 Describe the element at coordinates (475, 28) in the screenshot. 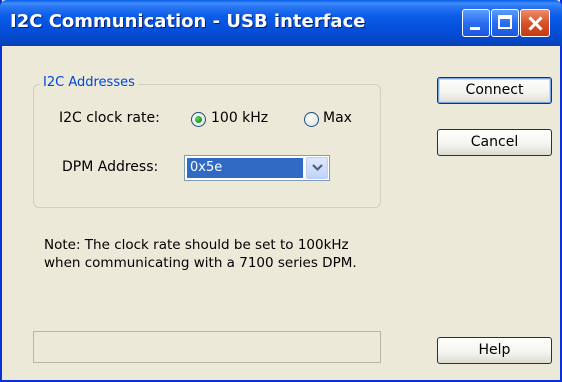

I see `minimize-icon` at that location.